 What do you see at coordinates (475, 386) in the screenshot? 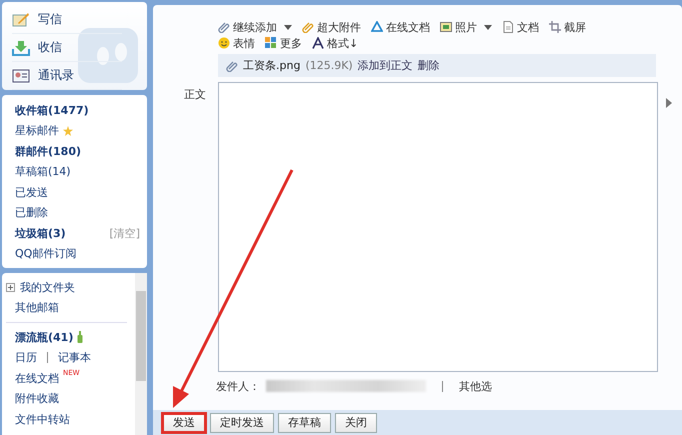
I see `other-options-link: 其他选` at bounding box center [475, 386].